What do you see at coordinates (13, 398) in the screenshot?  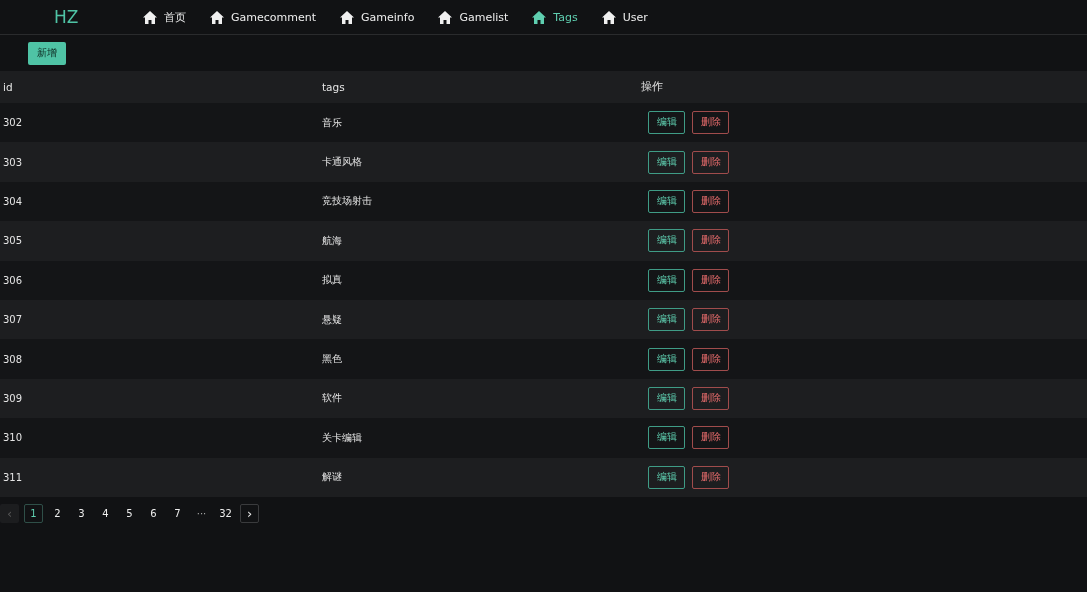 I see `table-cell-text: 309` at bounding box center [13, 398].